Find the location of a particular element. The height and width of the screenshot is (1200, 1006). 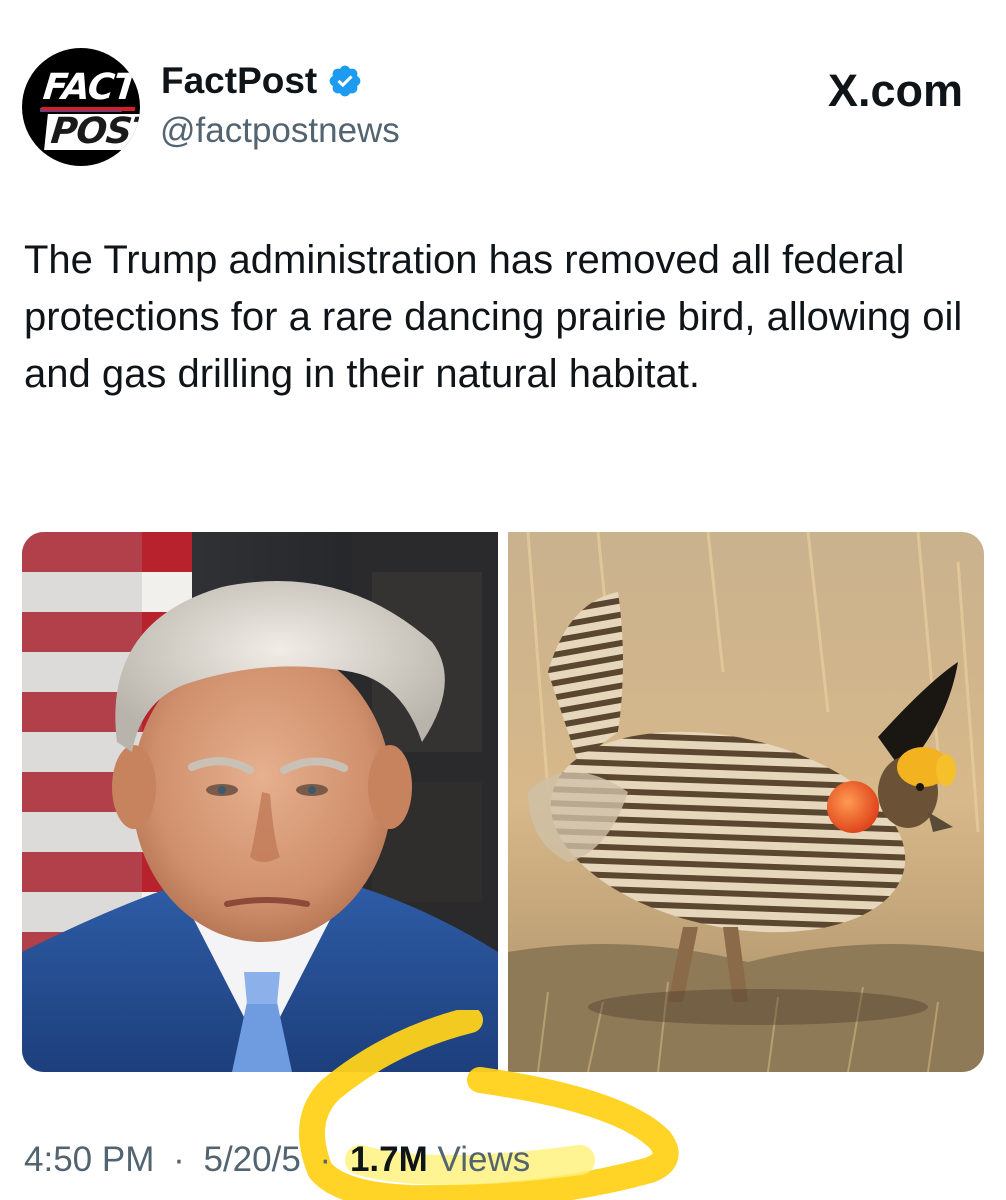

tweet-date: 5/20 is located at coordinates (237, 1159).